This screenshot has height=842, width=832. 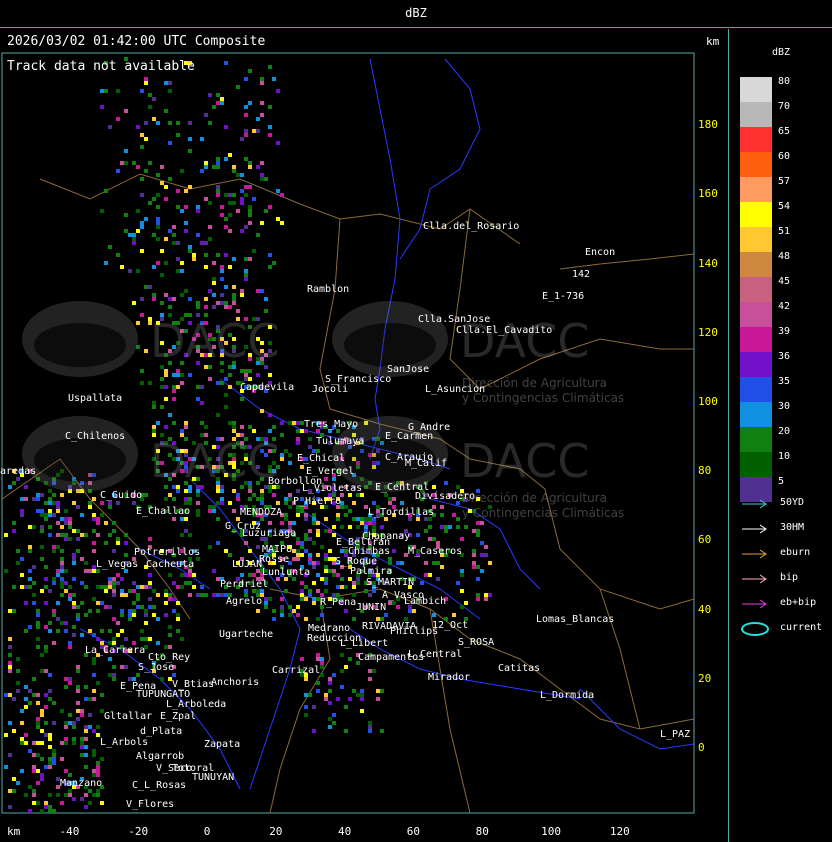 What do you see at coordinates (80, 341) in the screenshot?
I see `dacc-watermark` at bounding box center [80, 341].